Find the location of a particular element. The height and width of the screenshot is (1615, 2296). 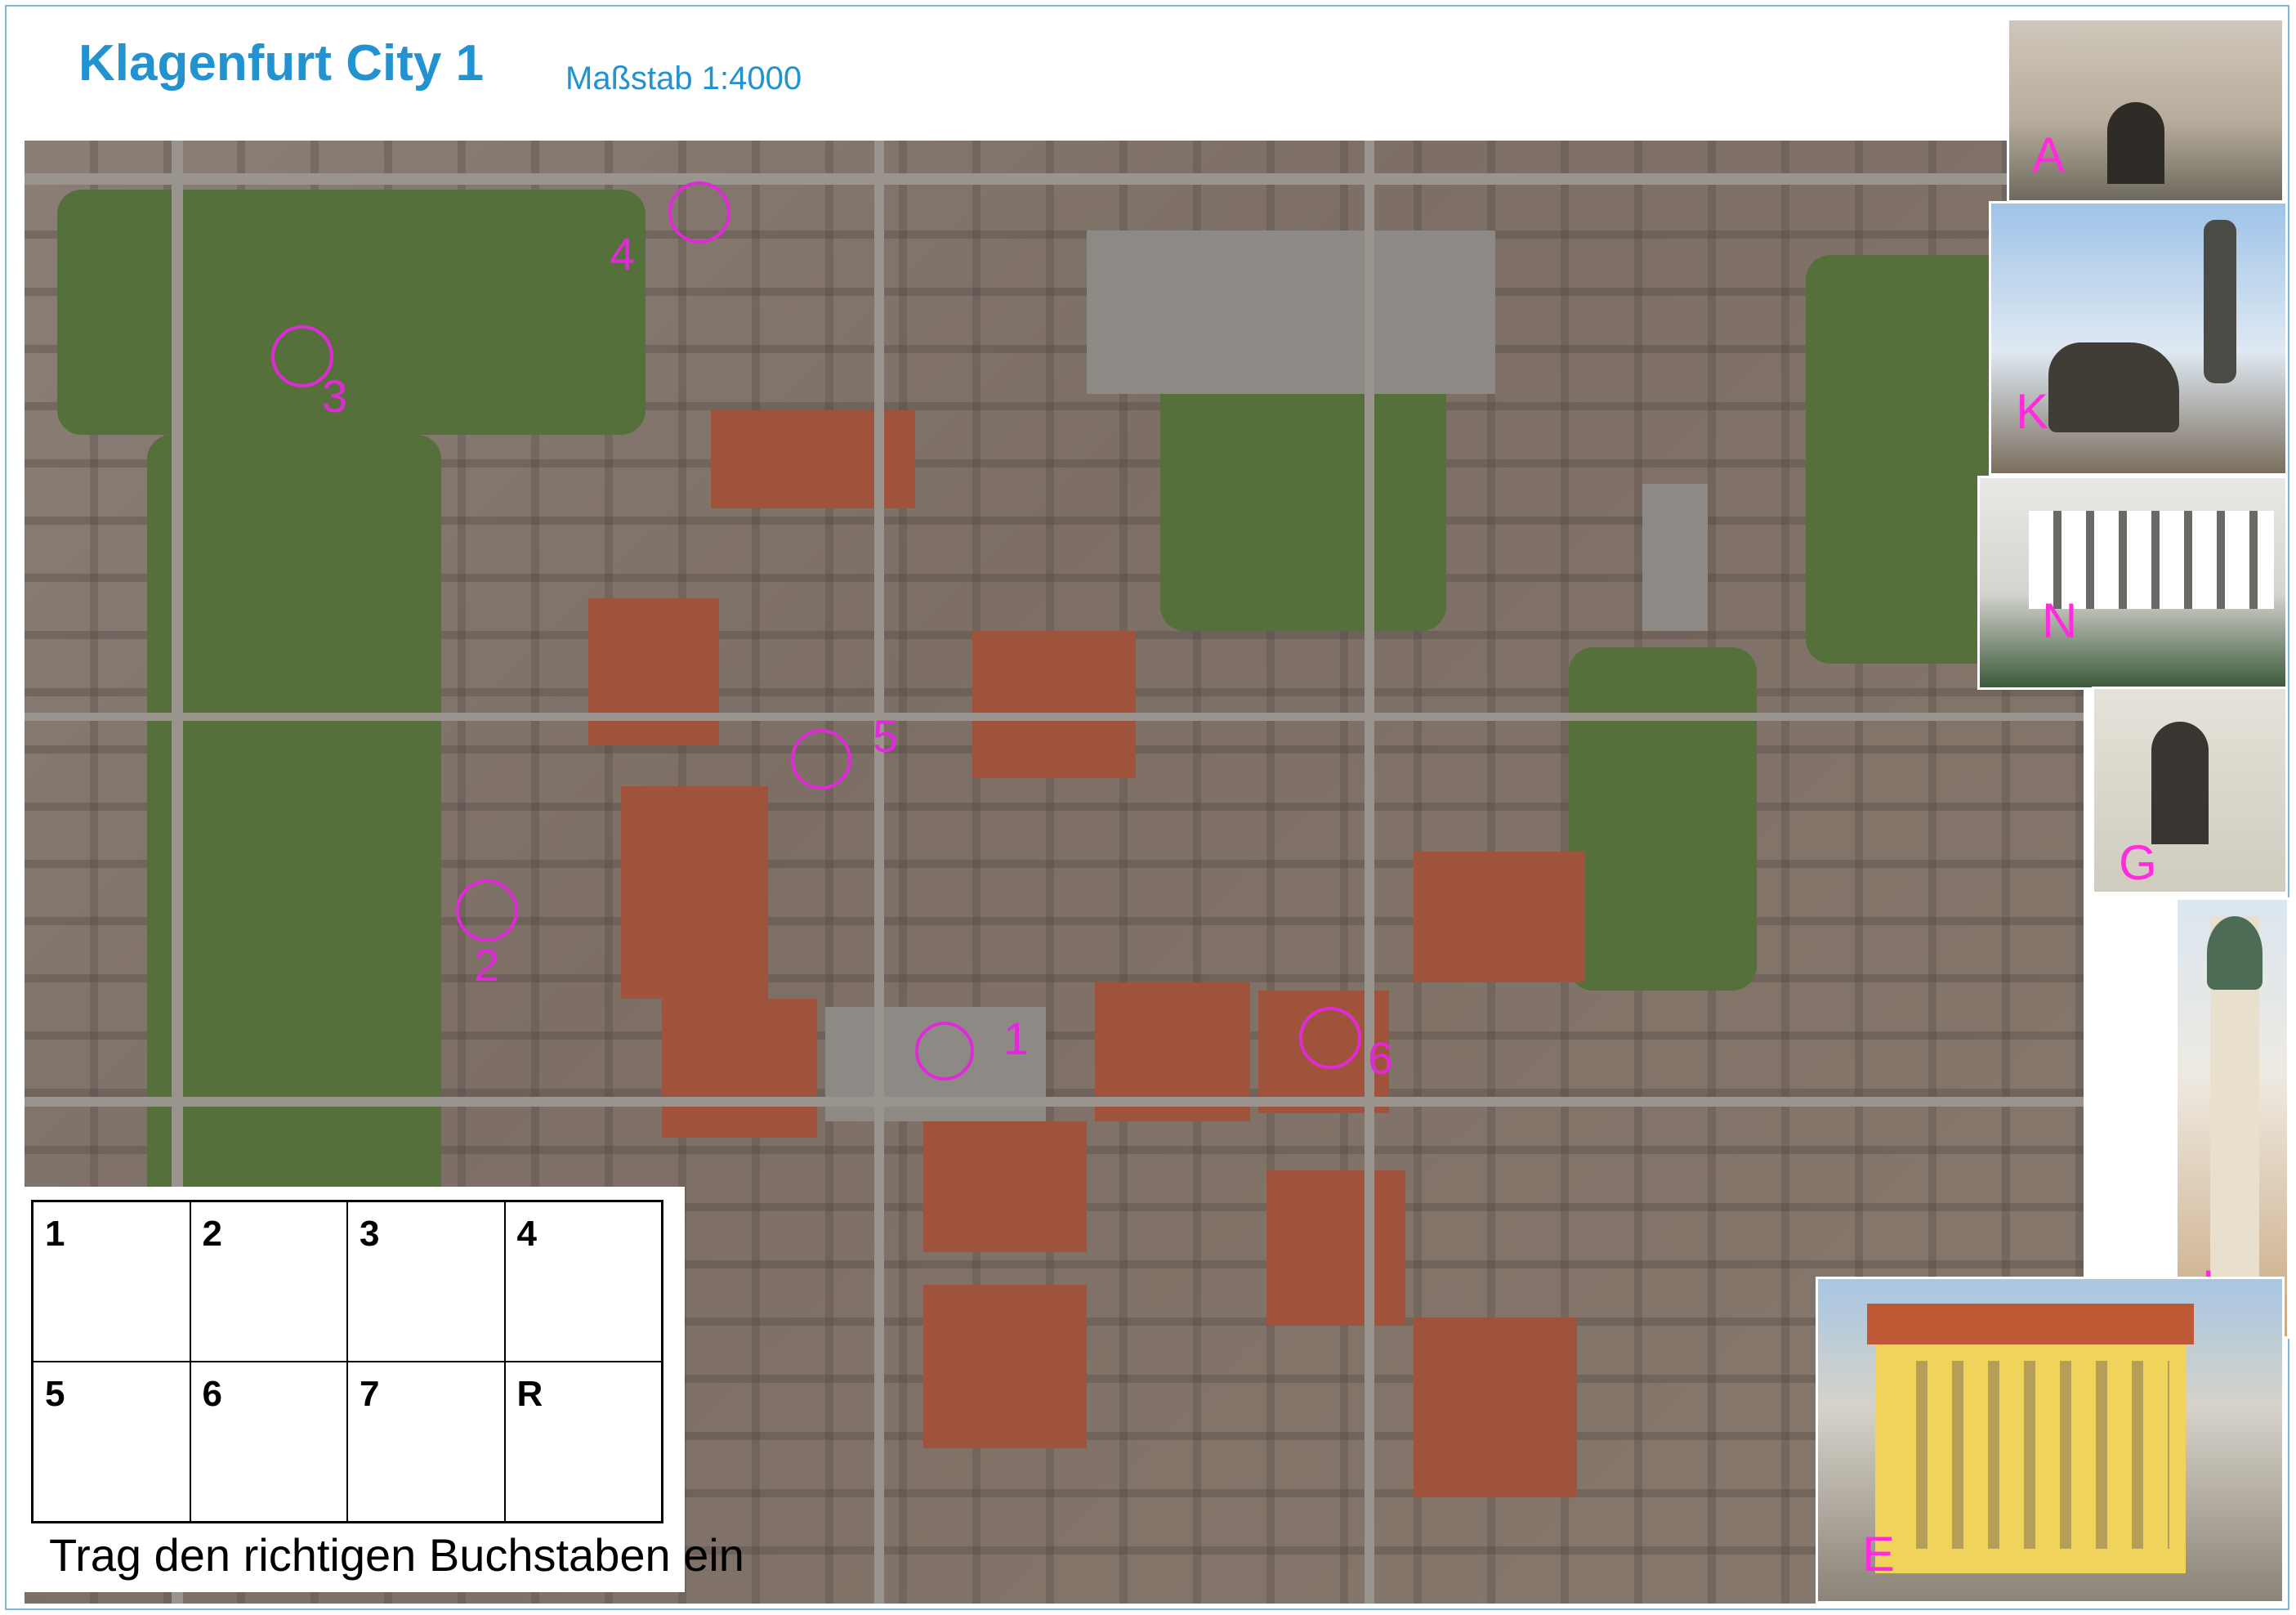

marker-label-4: 4 is located at coordinates (623, 254).